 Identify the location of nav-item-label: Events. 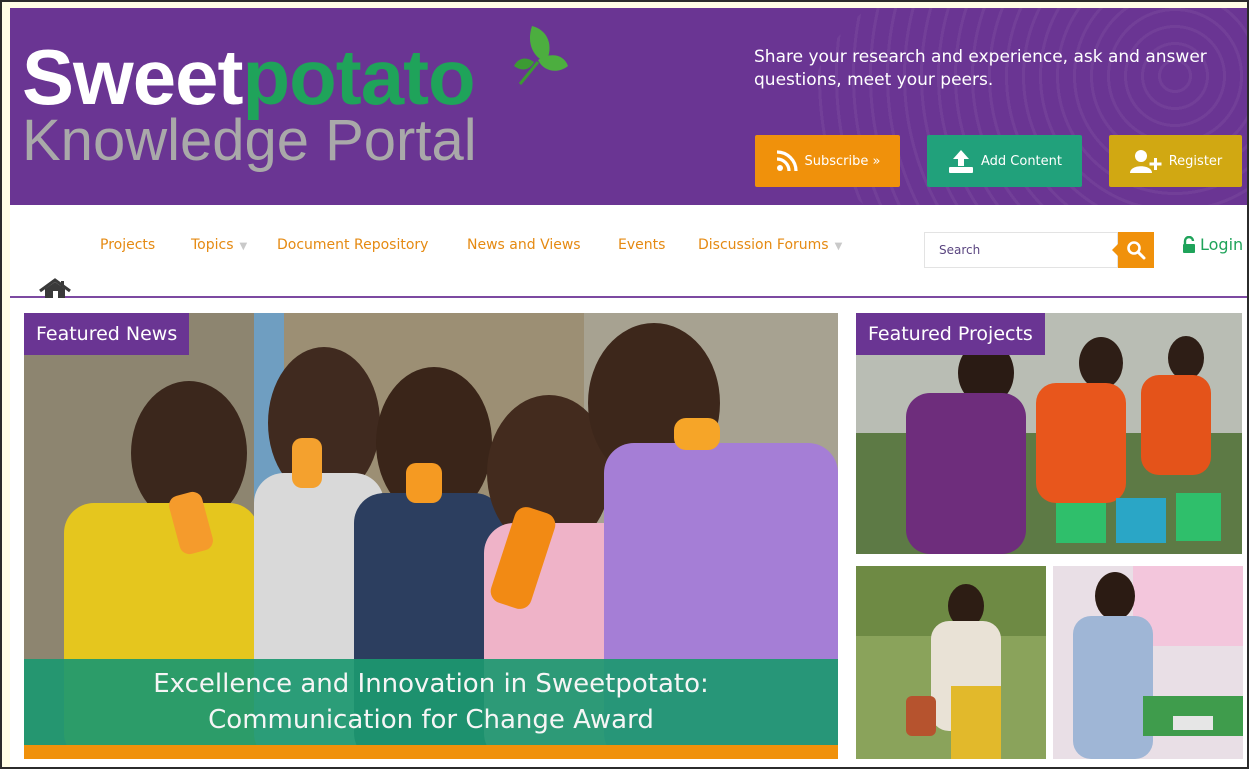
(642, 245).